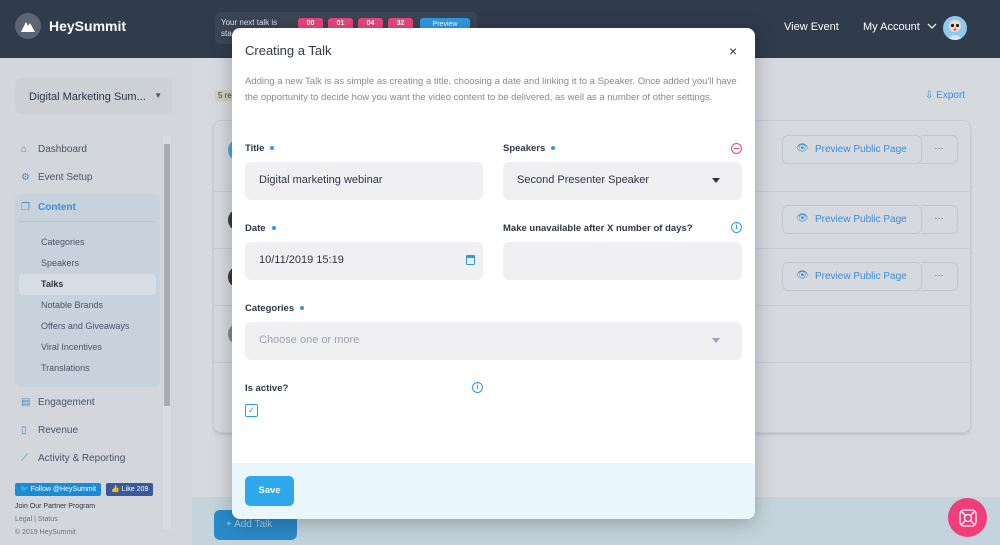 This screenshot has height=545, width=1000. I want to click on unavailable-days-input, so click(622, 261).